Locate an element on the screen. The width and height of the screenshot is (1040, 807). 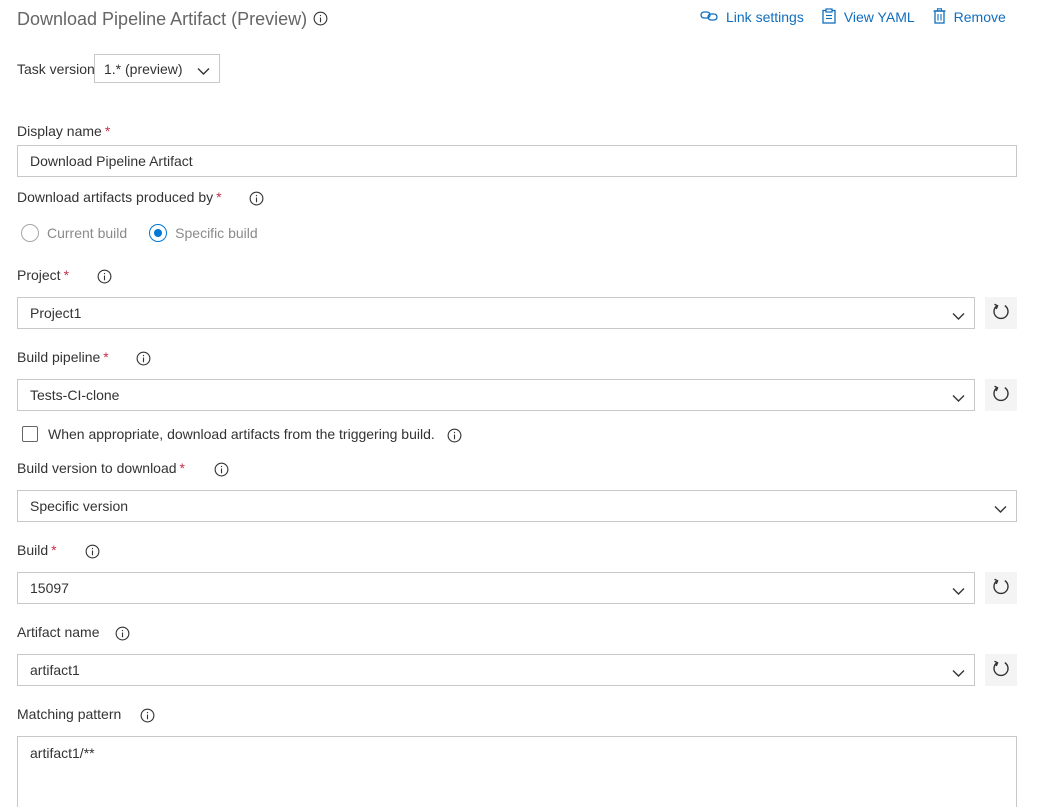
radio-specific-build: Specific build is located at coordinates (203, 233).